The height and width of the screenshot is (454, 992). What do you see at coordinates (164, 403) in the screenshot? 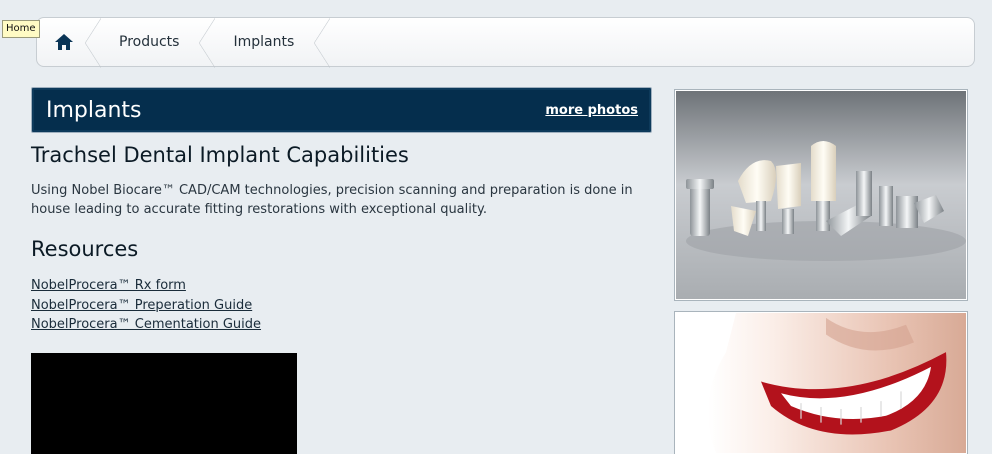
I see `video-player` at bounding box center [164, 403].